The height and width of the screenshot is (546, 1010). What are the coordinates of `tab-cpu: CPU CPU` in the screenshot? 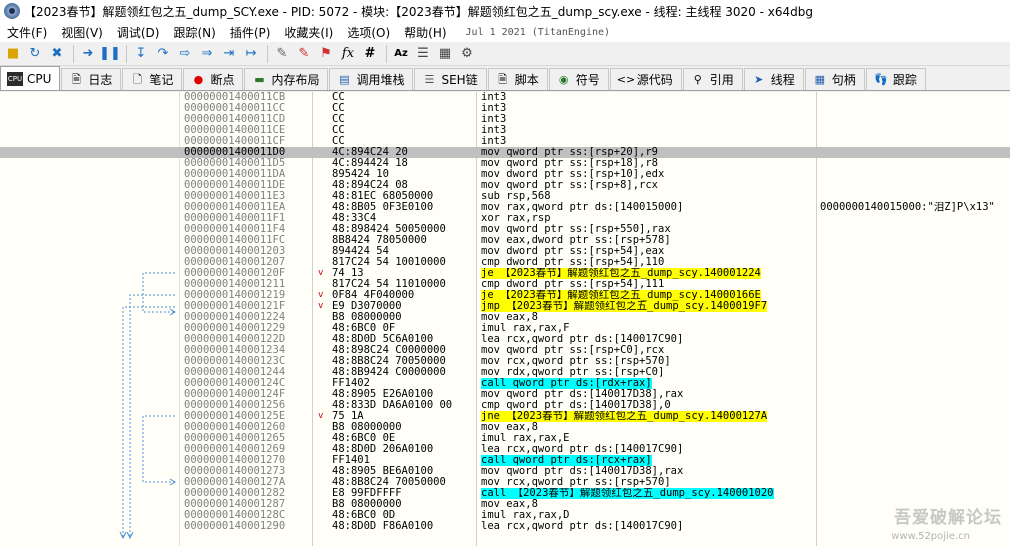 It's located at (30, 78).